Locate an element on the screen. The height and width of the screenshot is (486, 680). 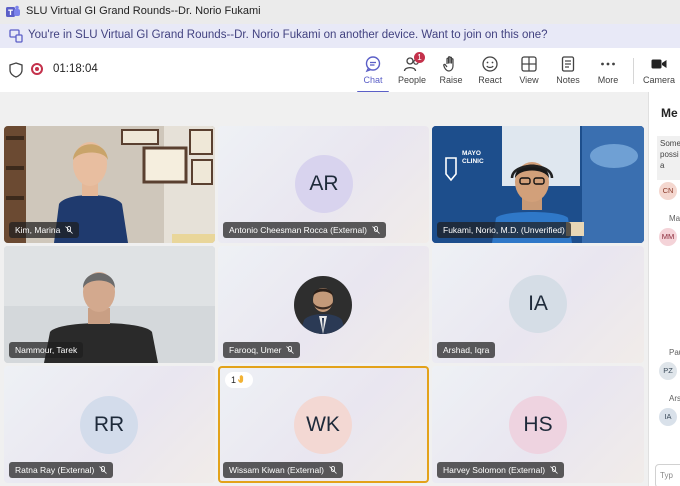
chat-icon is located at coordinates (373, 64).